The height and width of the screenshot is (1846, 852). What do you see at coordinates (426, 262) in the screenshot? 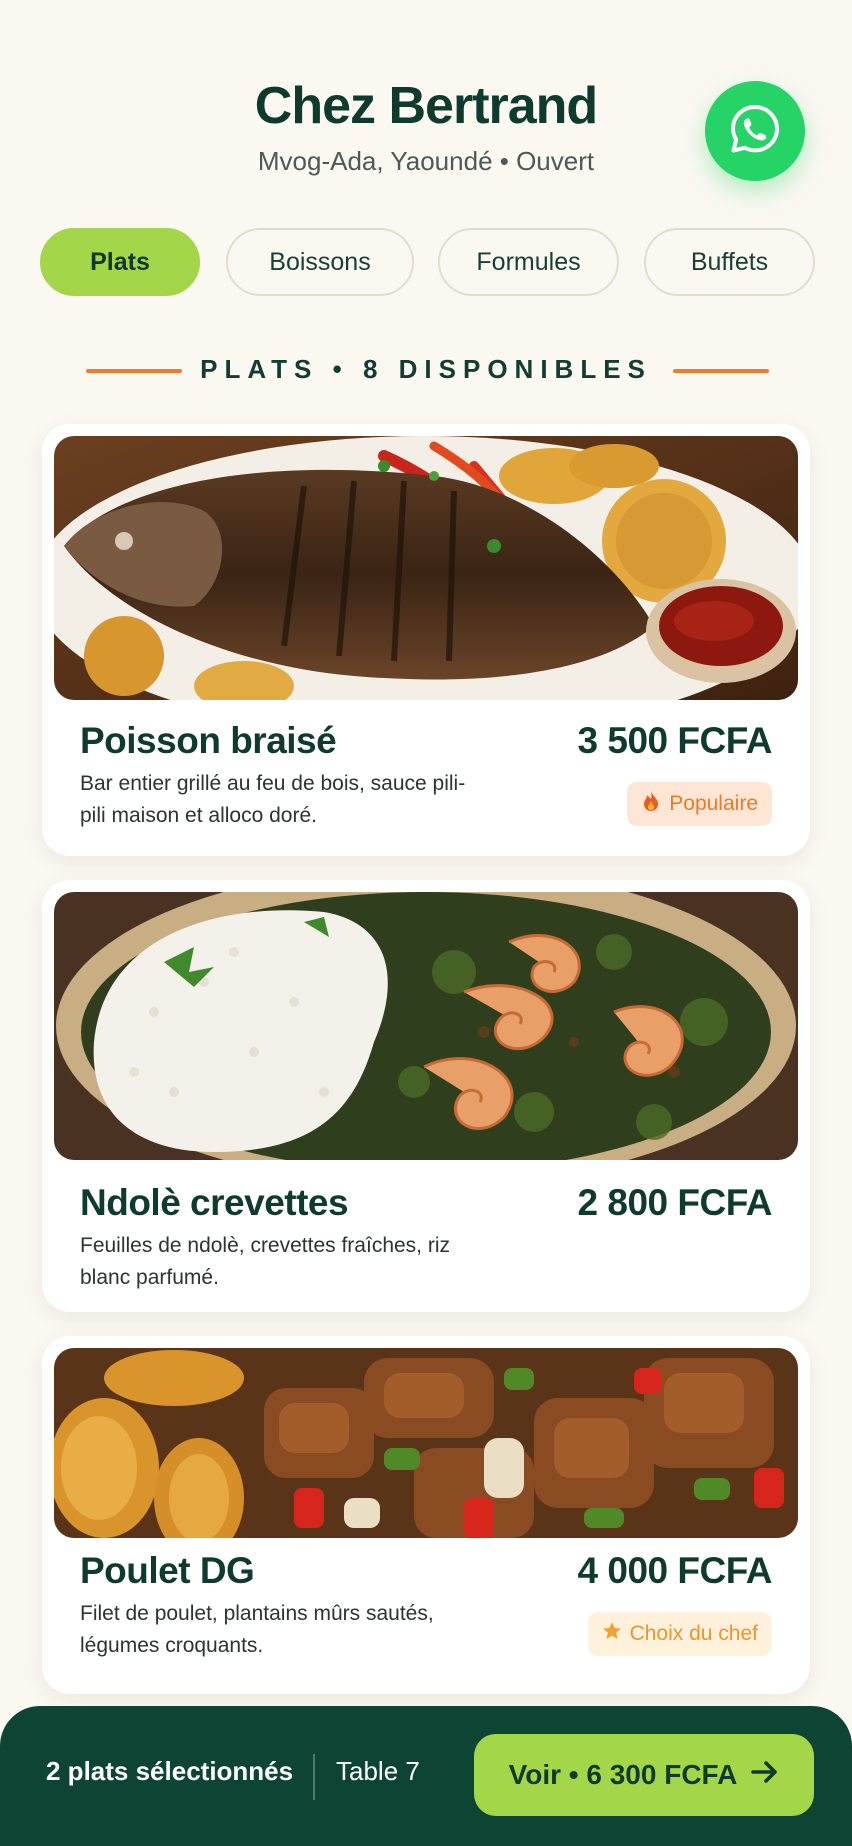
I see `category-tabs: Plats Boissons Formules Buffets` at bounding box center [426, 262].